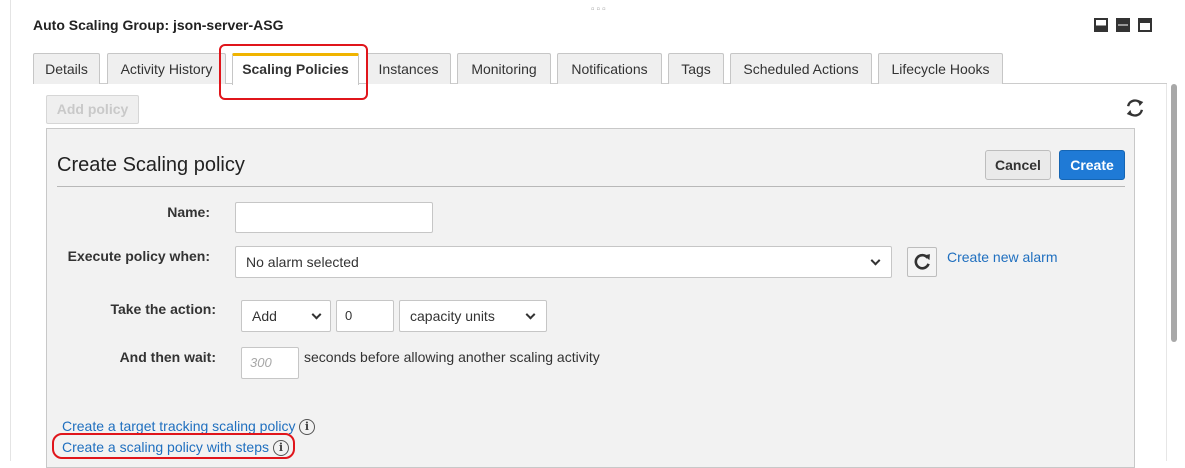 The width and height of the screenshot is (1185, 468). I want to click on refresh-icon, so click(1135, 108).